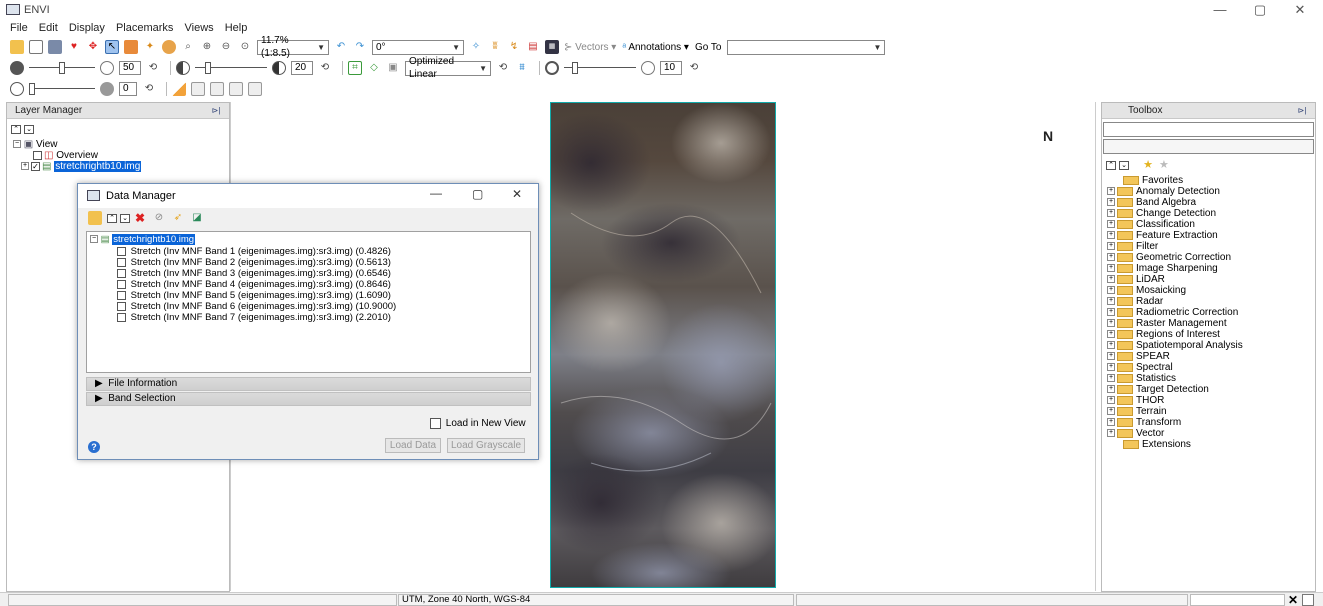 The width and height of the screenshot is (1323, 606). What do you see at coordinates (94, 447) in the screenshot?
I see `help-icon: ?` at bounding box center [94, 447].